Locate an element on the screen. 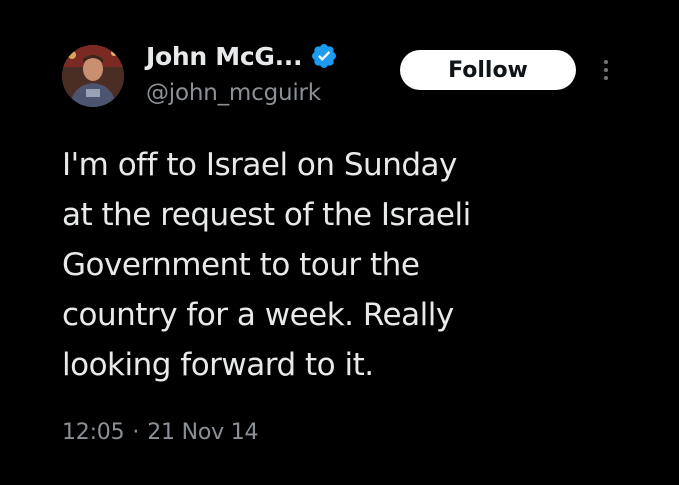 The height and width of the screenshot is (485, 679). more-options-icon is located at coordinates (606, 70).